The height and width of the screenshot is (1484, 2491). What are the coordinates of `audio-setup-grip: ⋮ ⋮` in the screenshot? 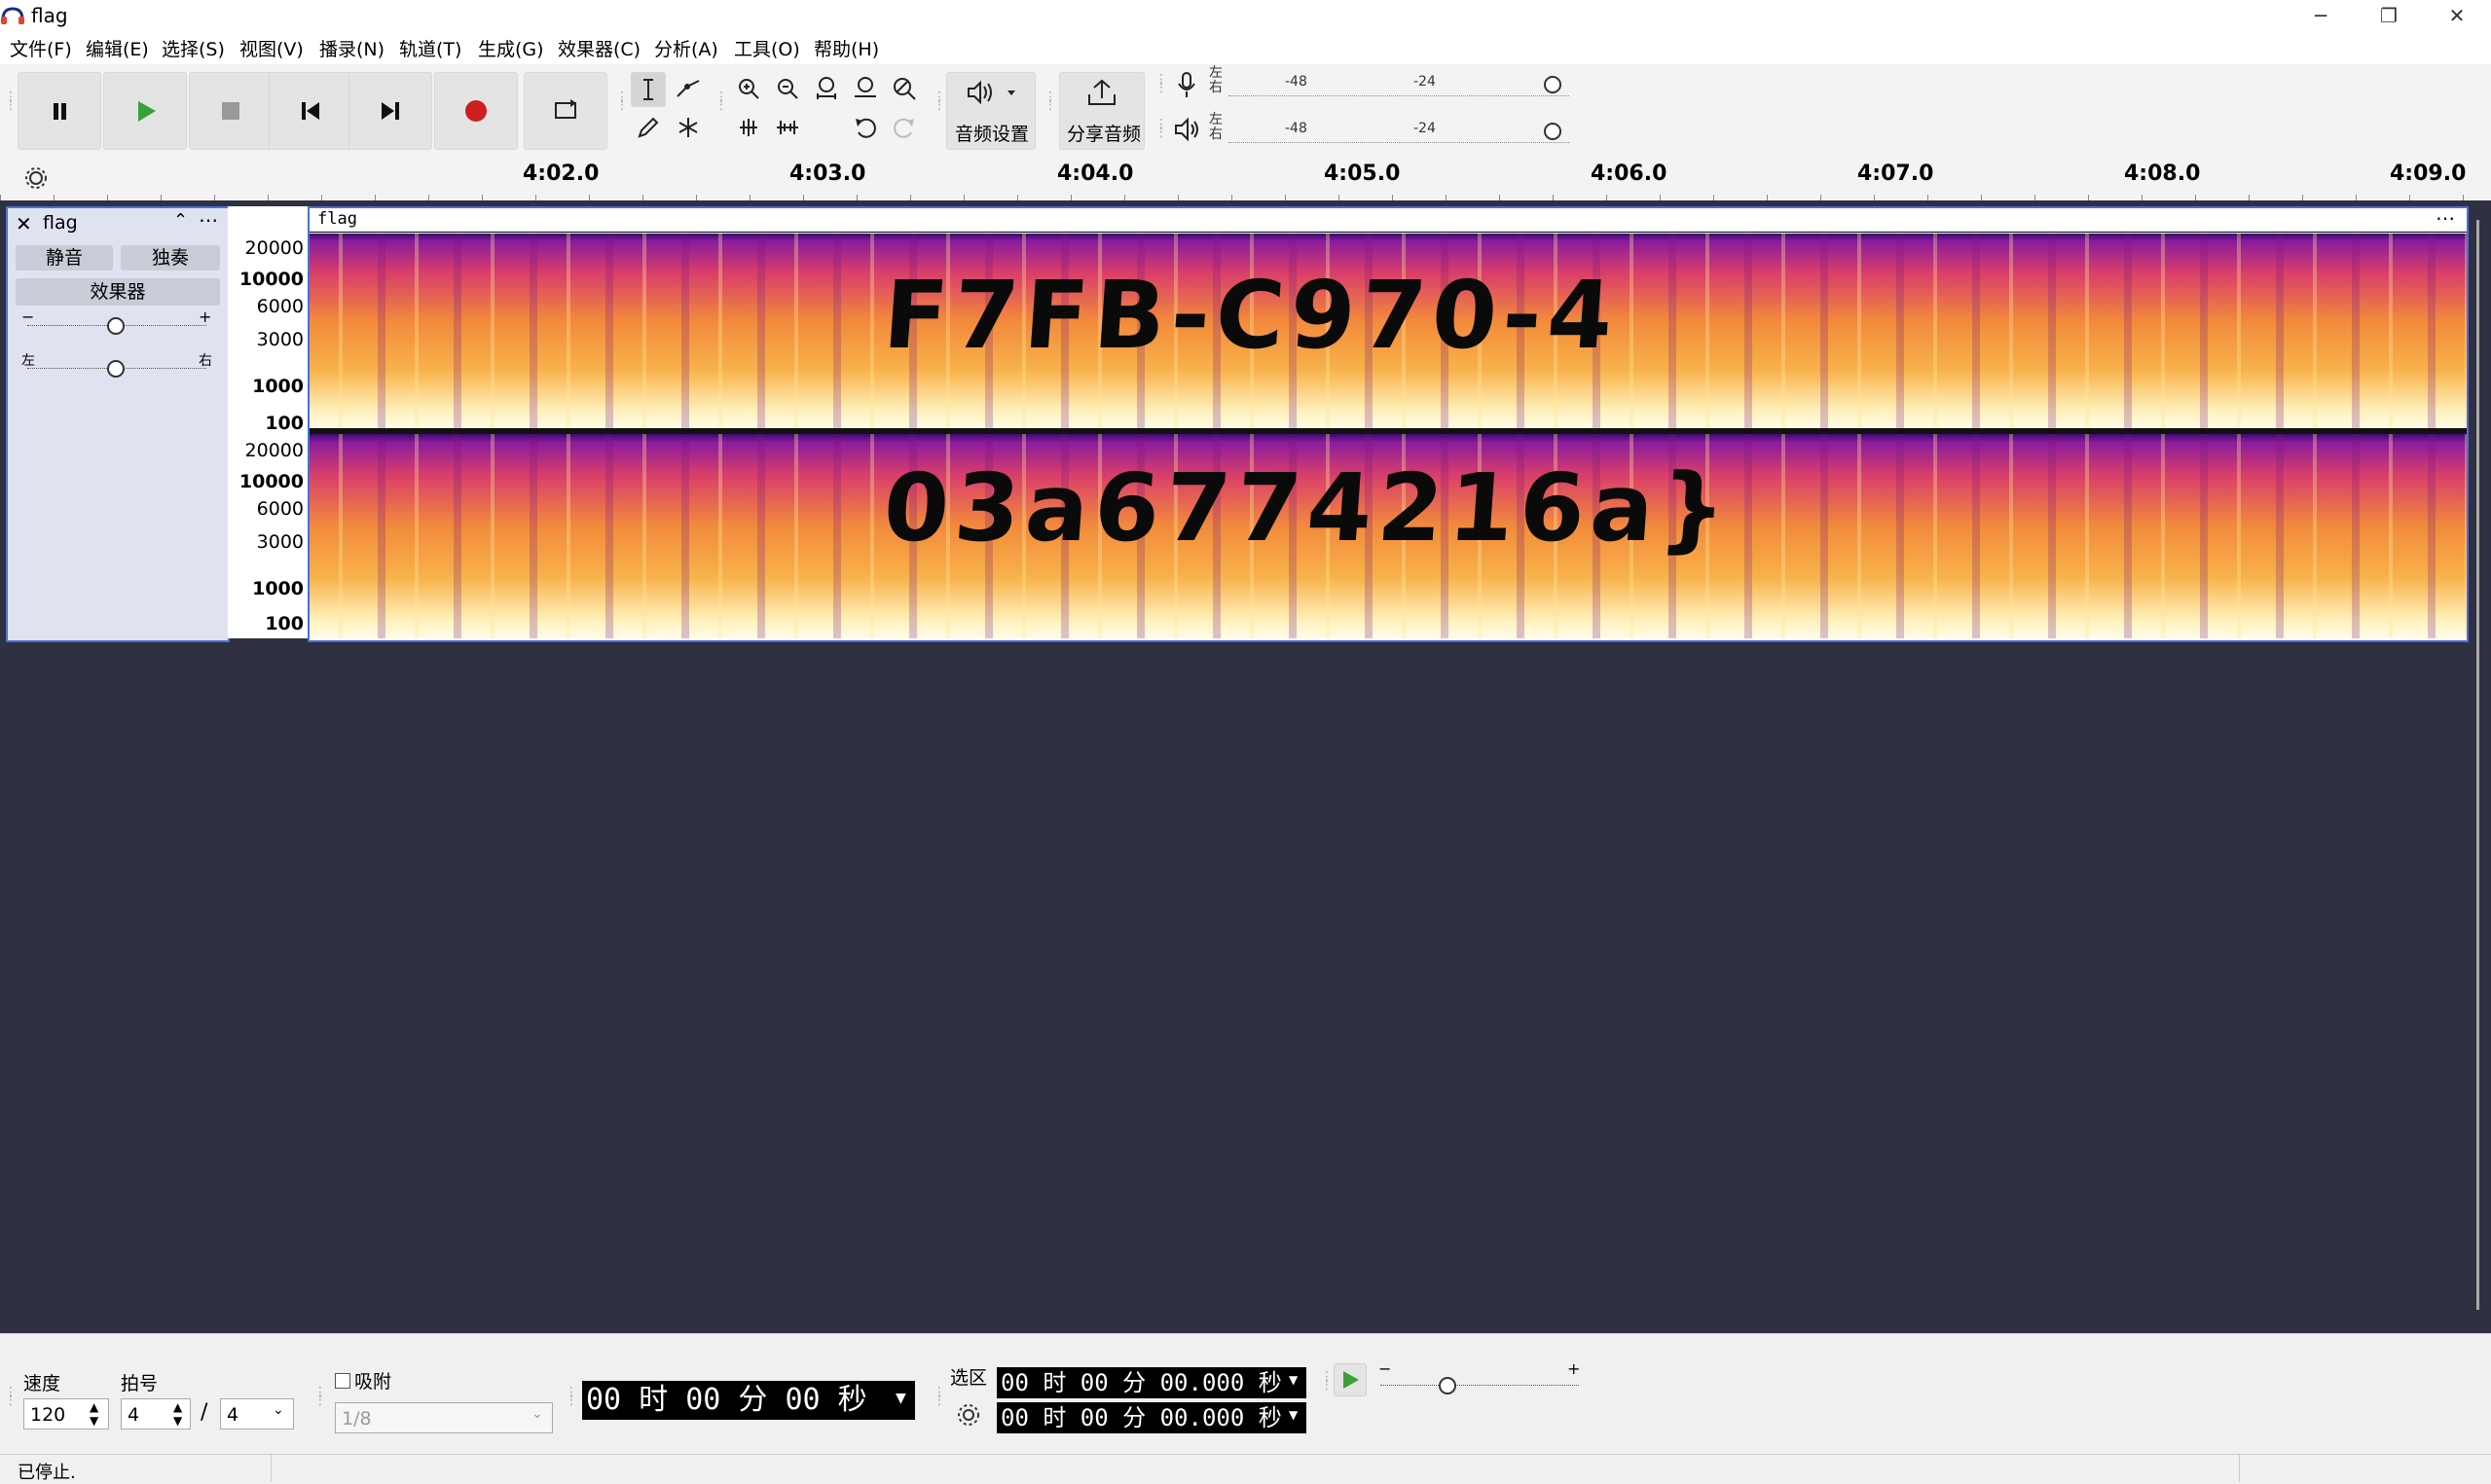 It's located at (939, 101).